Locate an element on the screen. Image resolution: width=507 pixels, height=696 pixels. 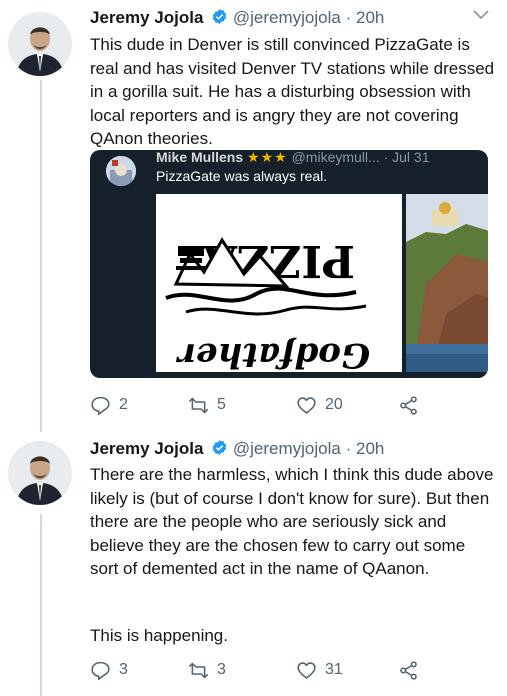
island-photo is located at coordinates (447, 283).